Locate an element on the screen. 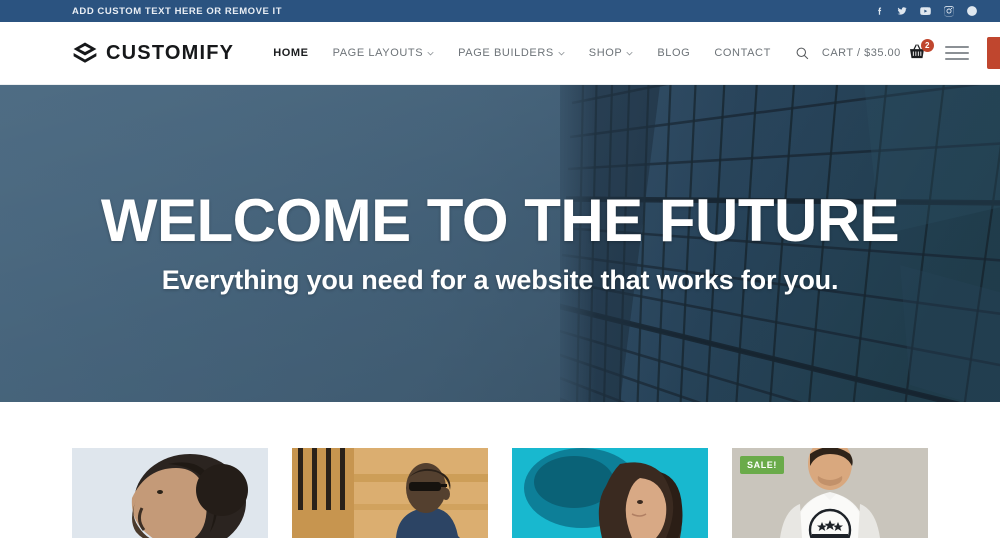  nav-label-shop: SHOP is located at coordinates (605, 53).